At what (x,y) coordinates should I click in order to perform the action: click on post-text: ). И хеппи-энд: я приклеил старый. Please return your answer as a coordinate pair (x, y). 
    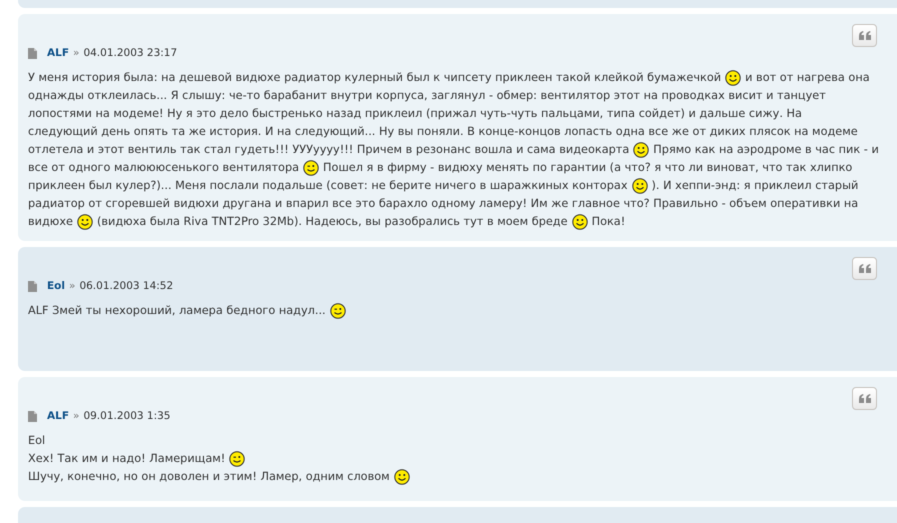
    Looking at the image, I should click on (755, 186).